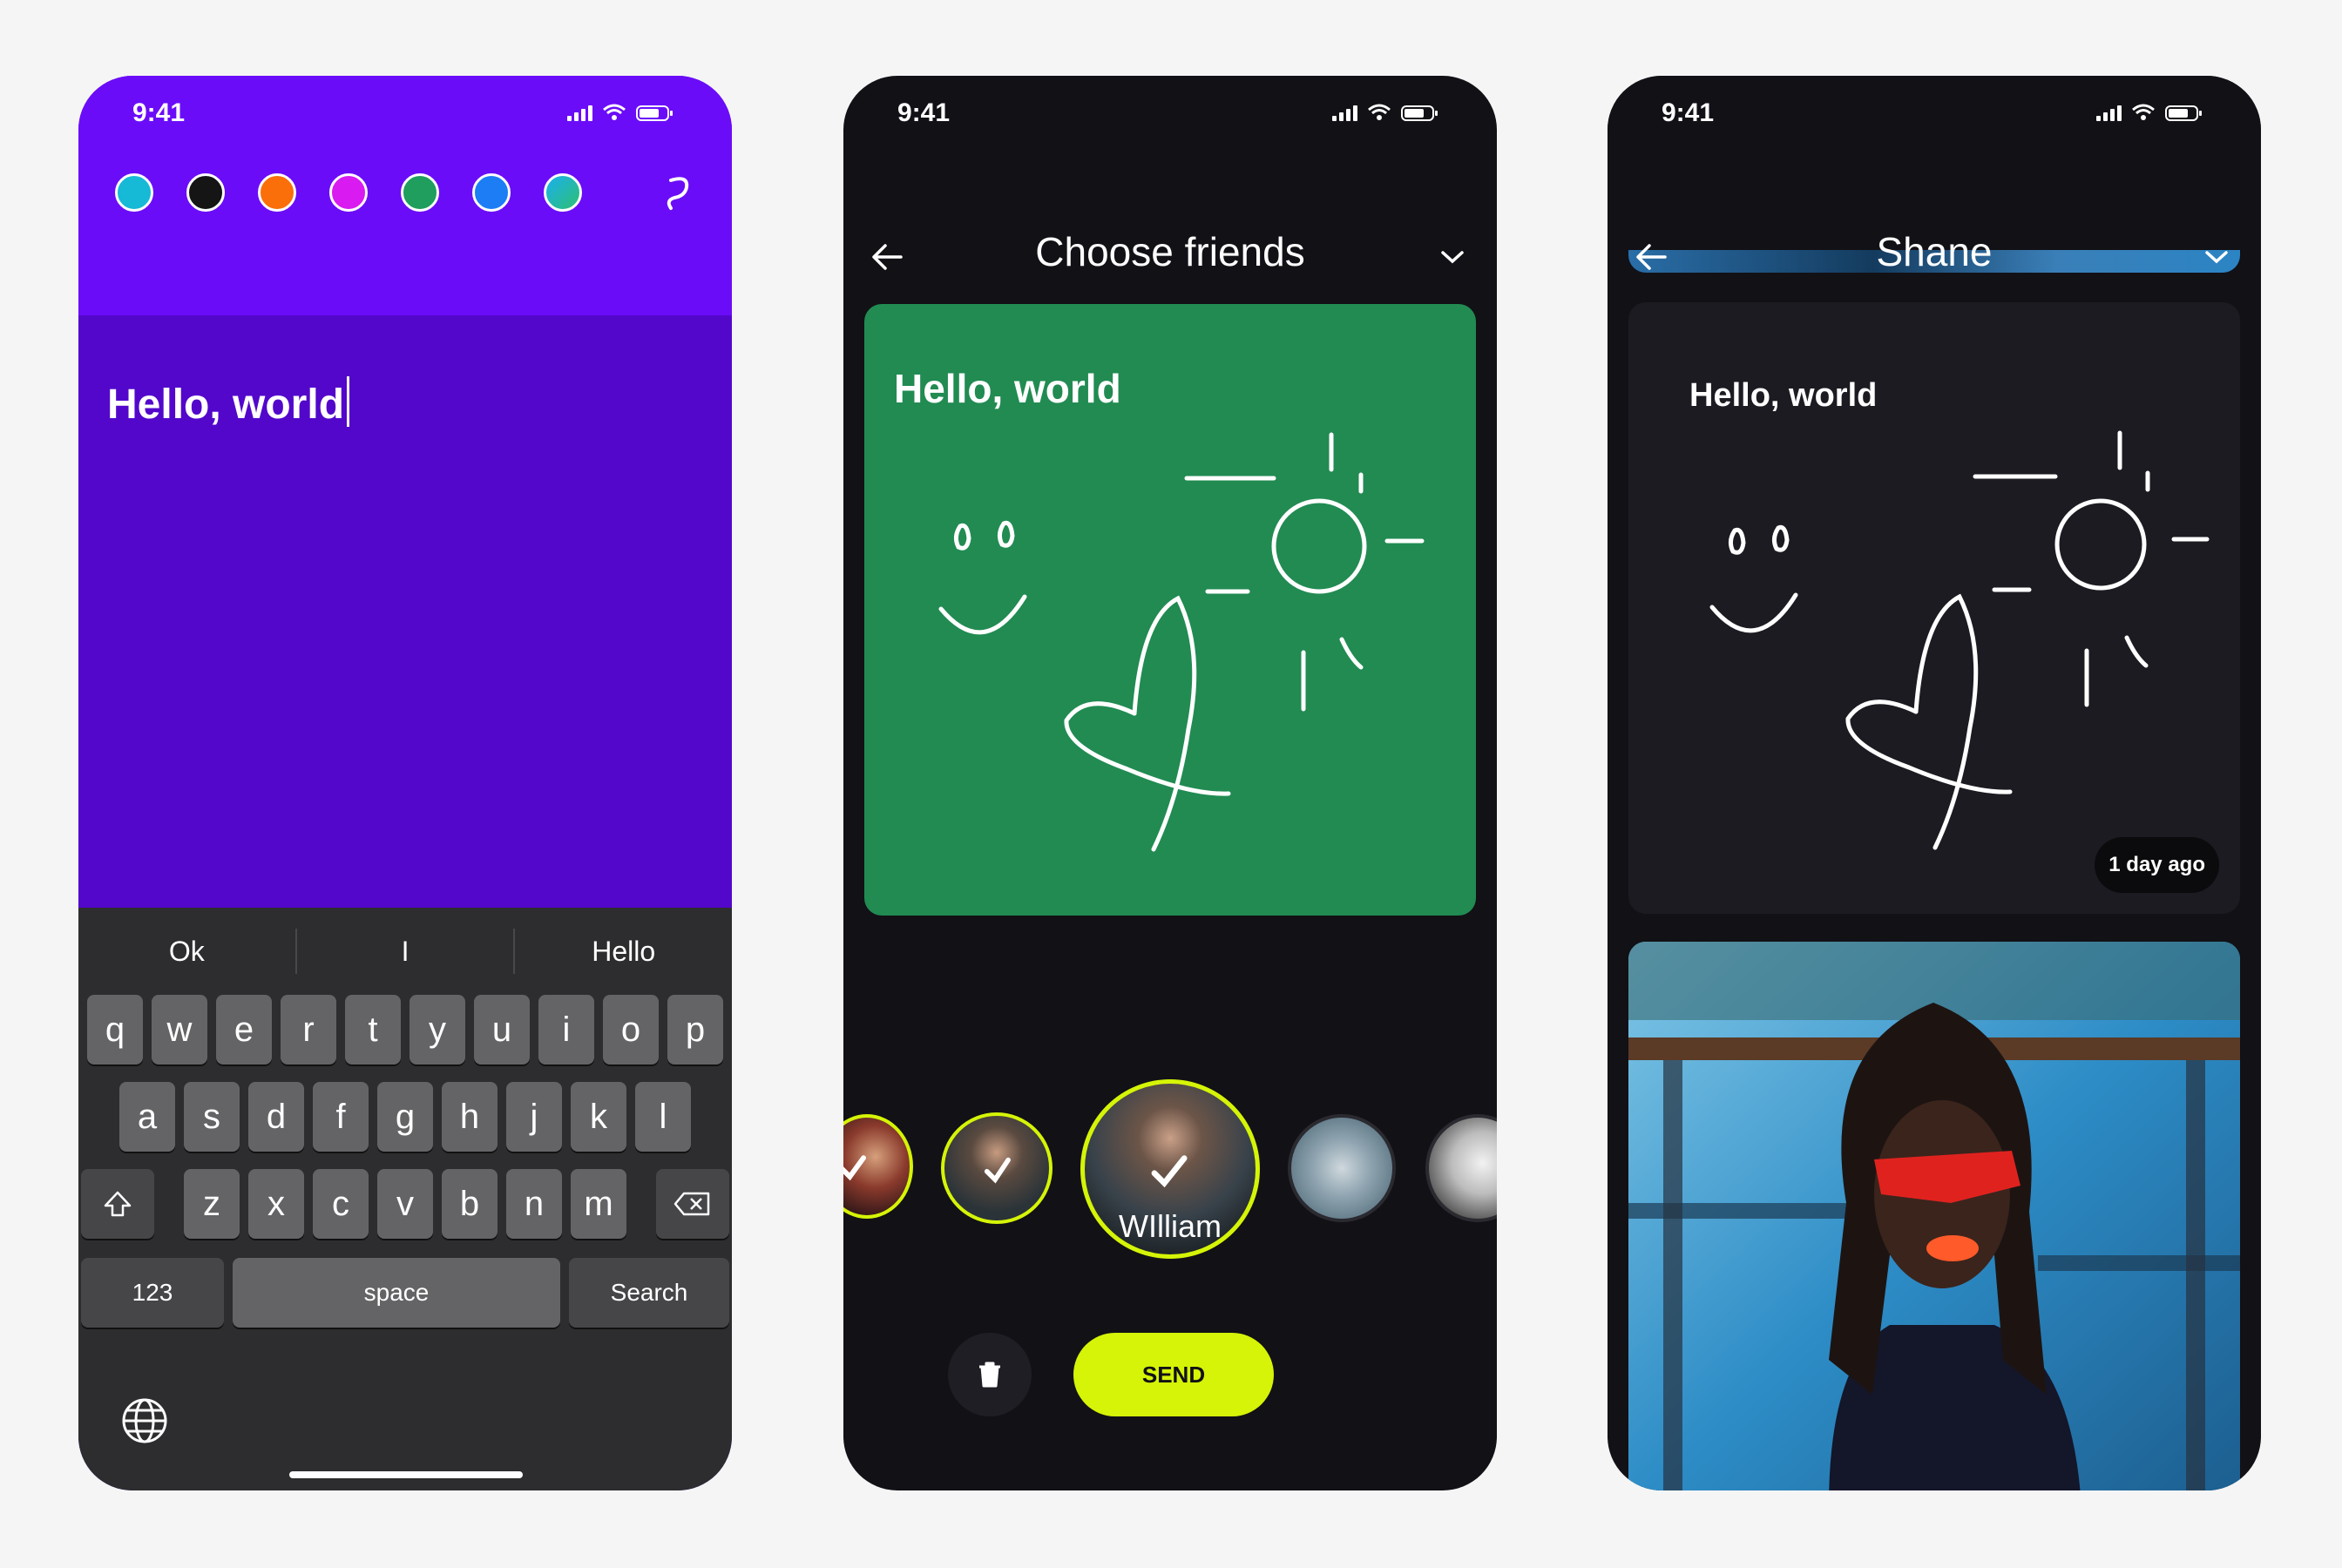 This screenshot has width=2342, height=1568. I want to click on key-l: l, so click(663, 1117).